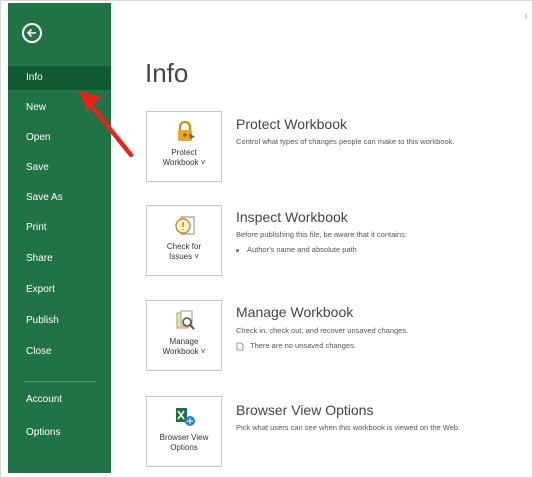 Image resolution: width=533 pixels, height=478 pixels. Describe the element at coordinates (185, 320) in the screenshot. I see `manage-workbook-icon` at that location.